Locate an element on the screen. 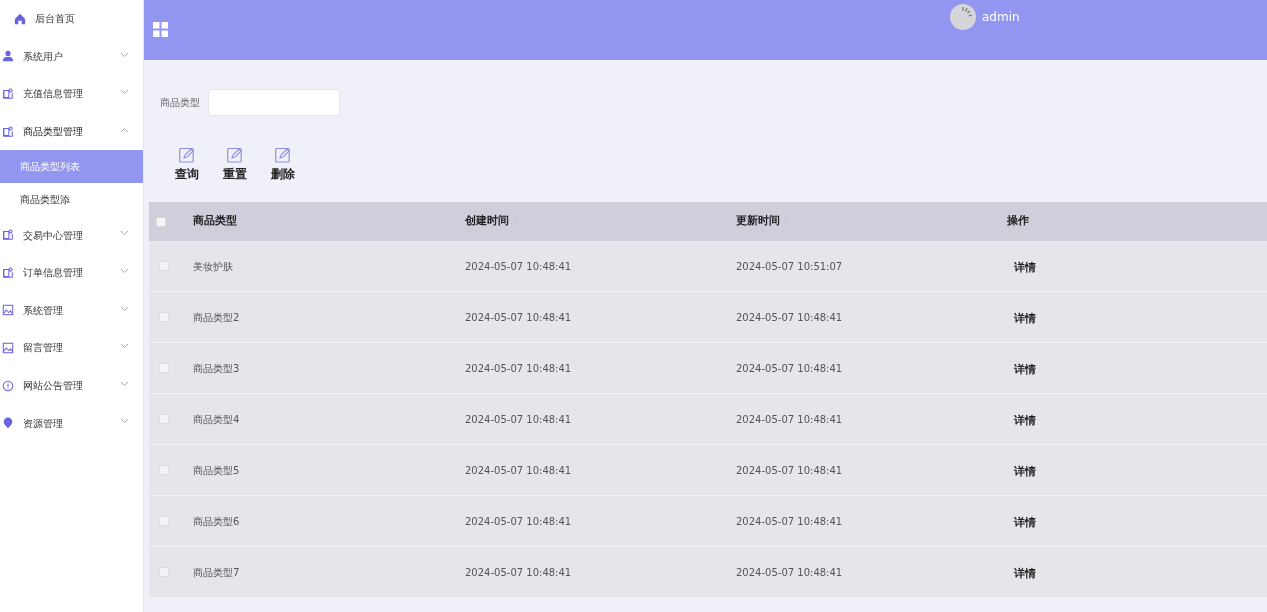 The width and height of the screenshot is (1267, 612). table-cell-text: 美妆护肤 is located at coordinates (213, 266).